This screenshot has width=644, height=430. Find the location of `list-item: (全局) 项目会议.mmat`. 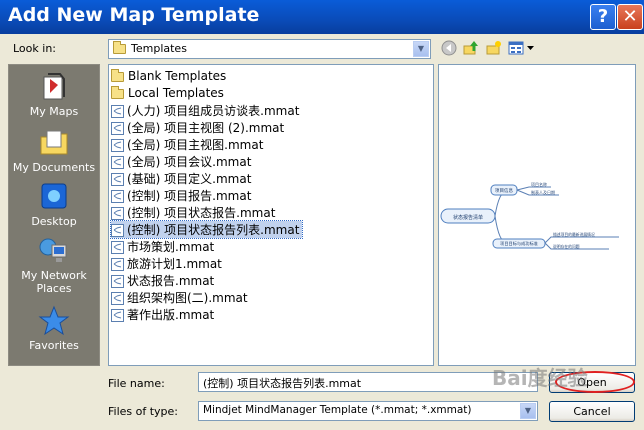

list-item: (全局) 项目会议.mmat is located at coordinates (182, 161).